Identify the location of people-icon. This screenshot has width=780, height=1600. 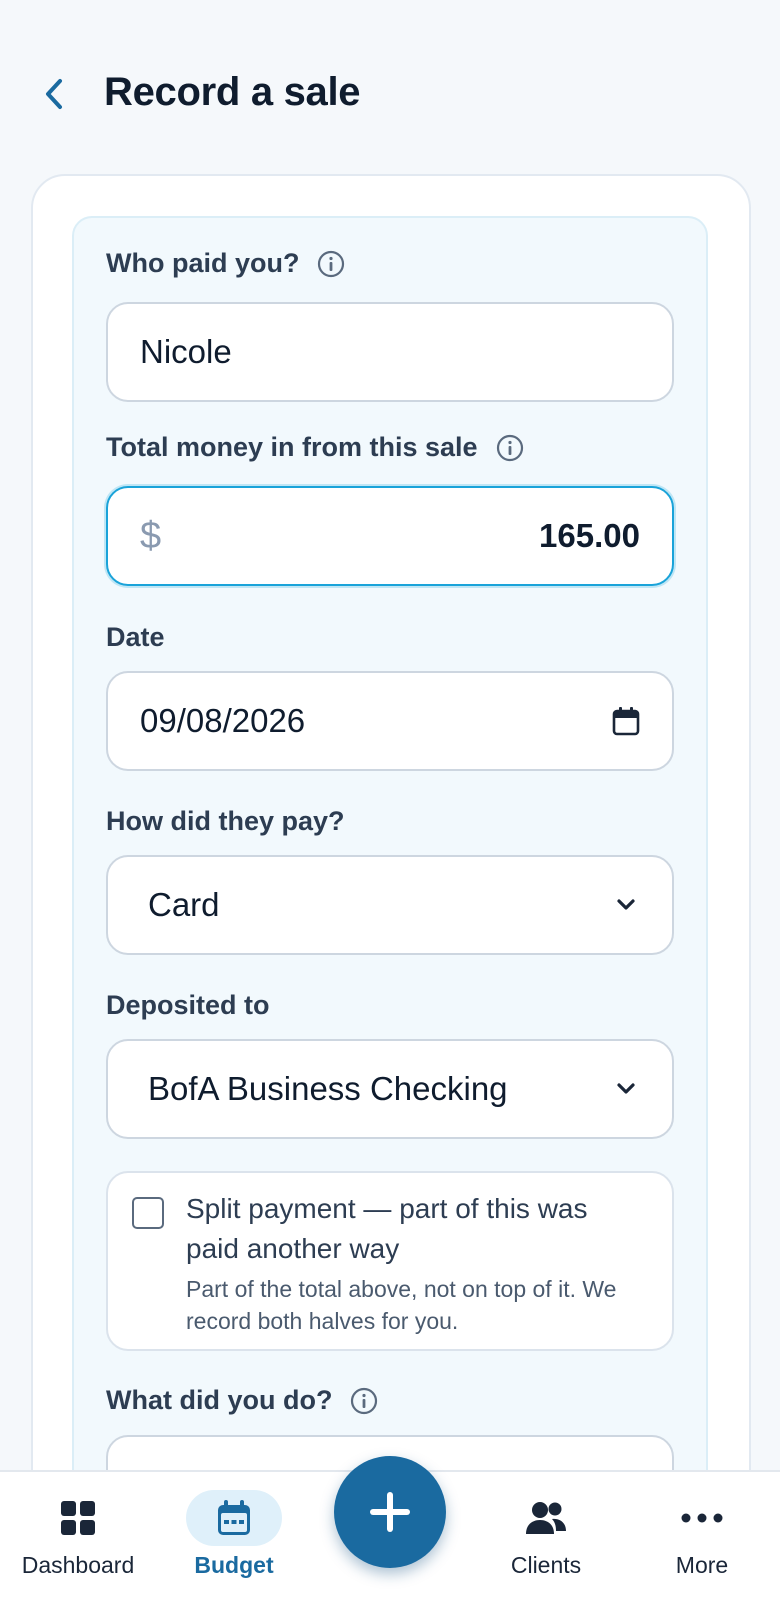
(546, 1518).